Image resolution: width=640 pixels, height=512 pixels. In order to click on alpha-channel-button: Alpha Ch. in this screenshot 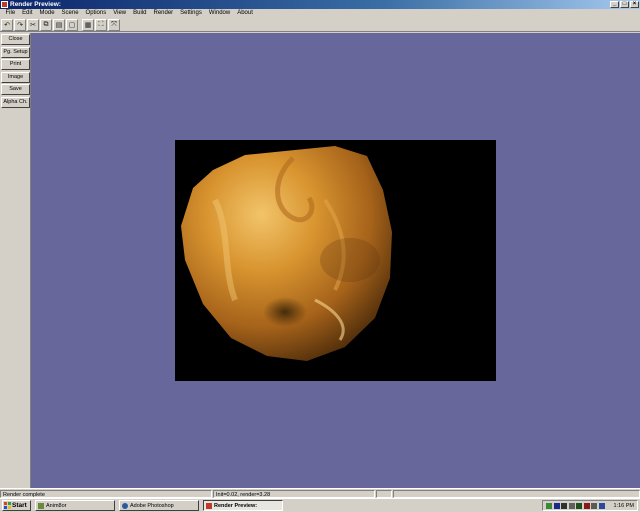, I will do `click(15, 102)`.